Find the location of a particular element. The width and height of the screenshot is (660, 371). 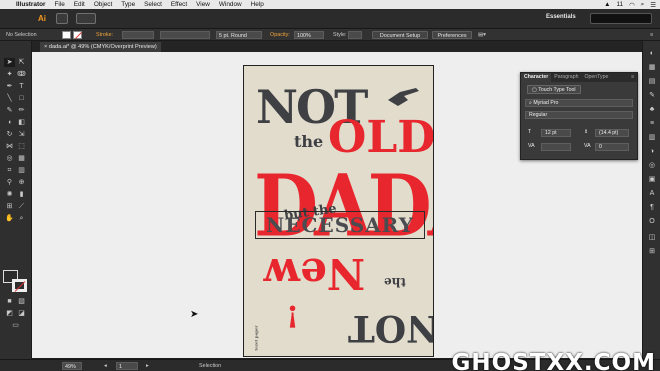

mesh-tool-icon: ⌗ is located at coordinates (9, 170).